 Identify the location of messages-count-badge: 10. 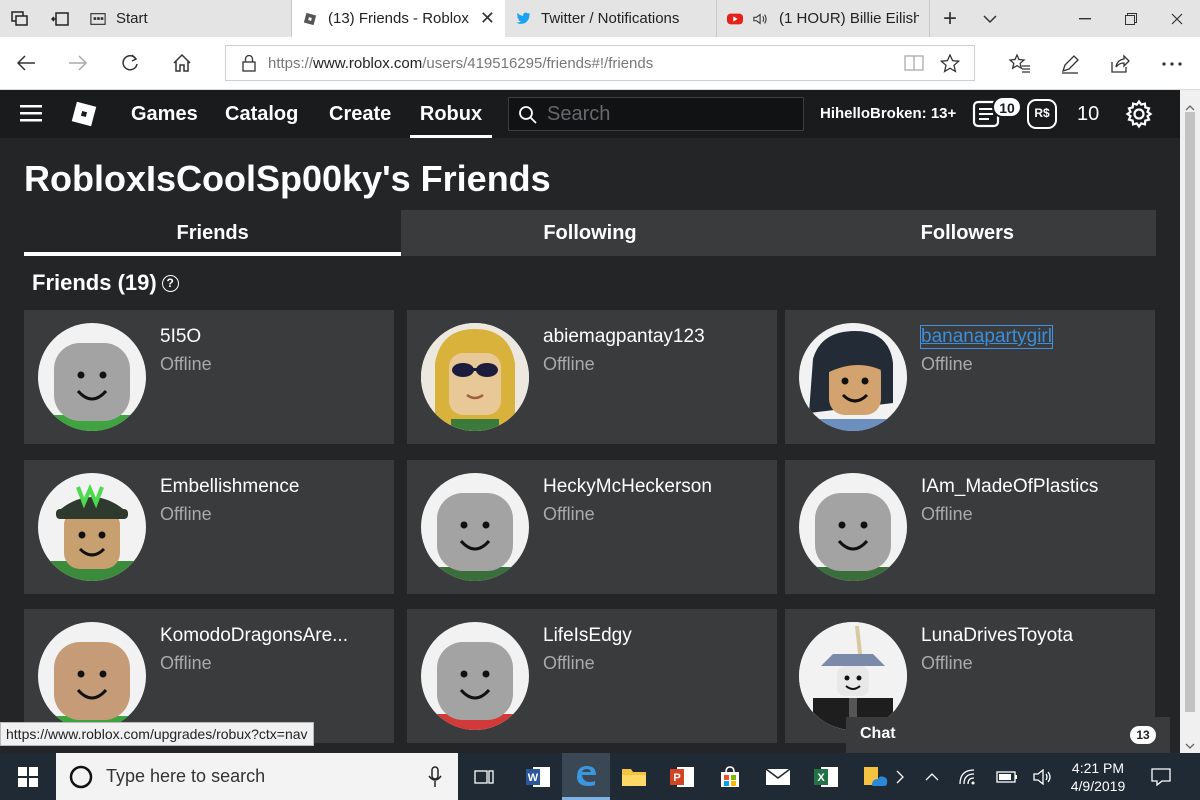
(1007, 107).